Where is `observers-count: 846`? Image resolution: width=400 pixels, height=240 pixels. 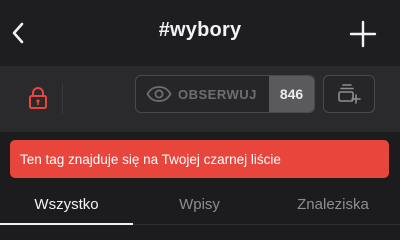
observers-count: 846 is located at coordinates (291, 94).